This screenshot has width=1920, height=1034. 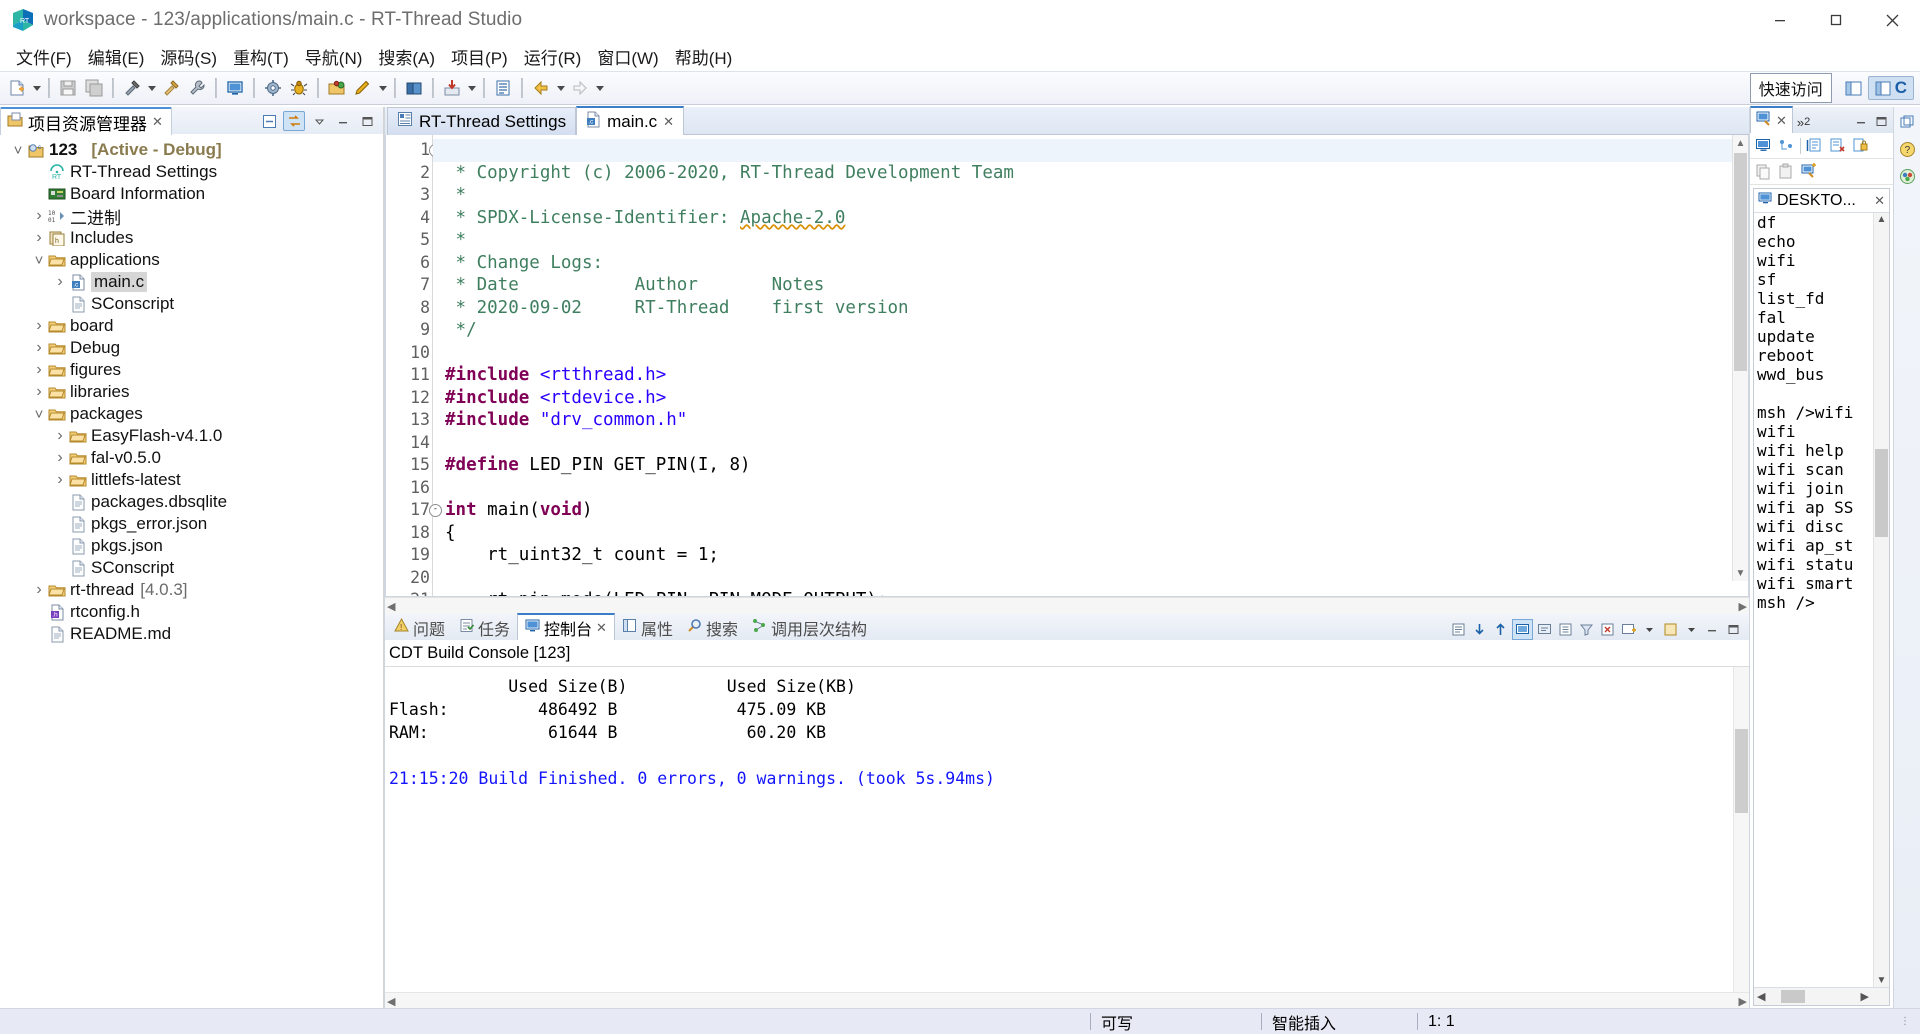 I want to click on tree-item-binaries: › 10 01 二进制, so click(x=191, y=216).